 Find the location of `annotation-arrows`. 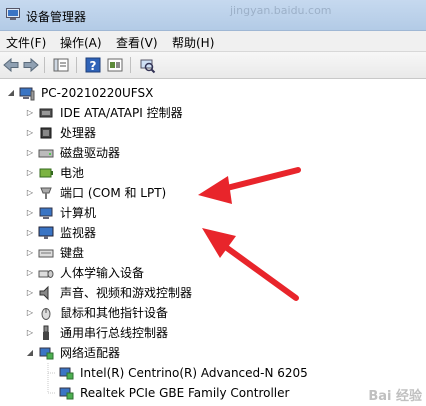

annotation-arrows is located at coordinates (249, 234).